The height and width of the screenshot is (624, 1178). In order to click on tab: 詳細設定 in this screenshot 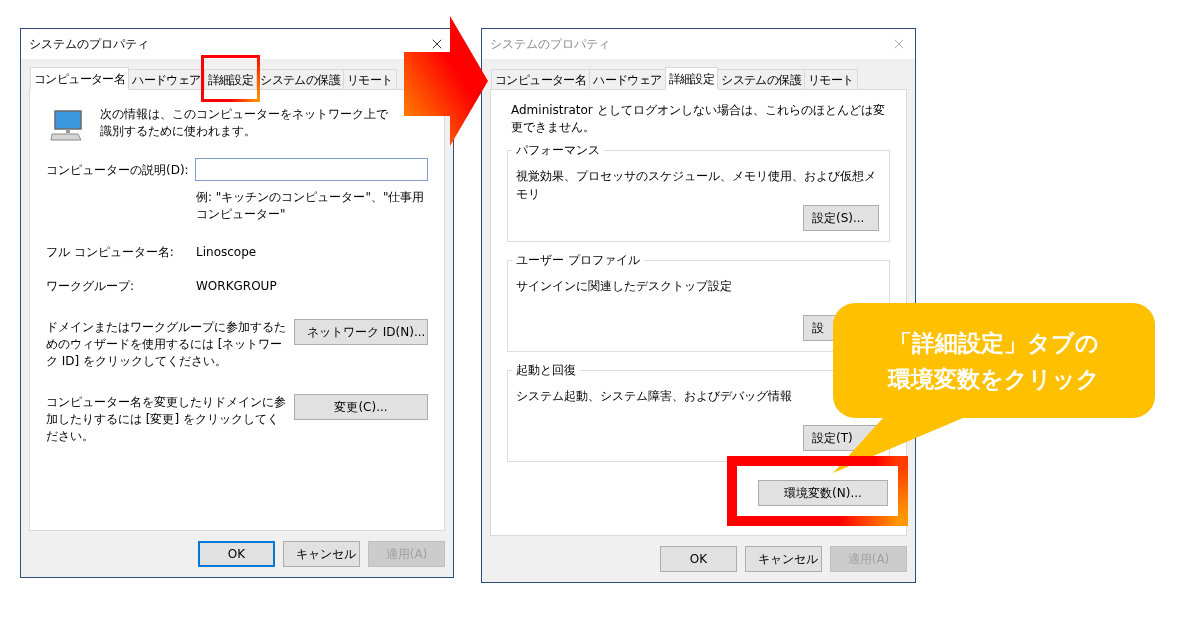, I will do `click(691, 78)`.